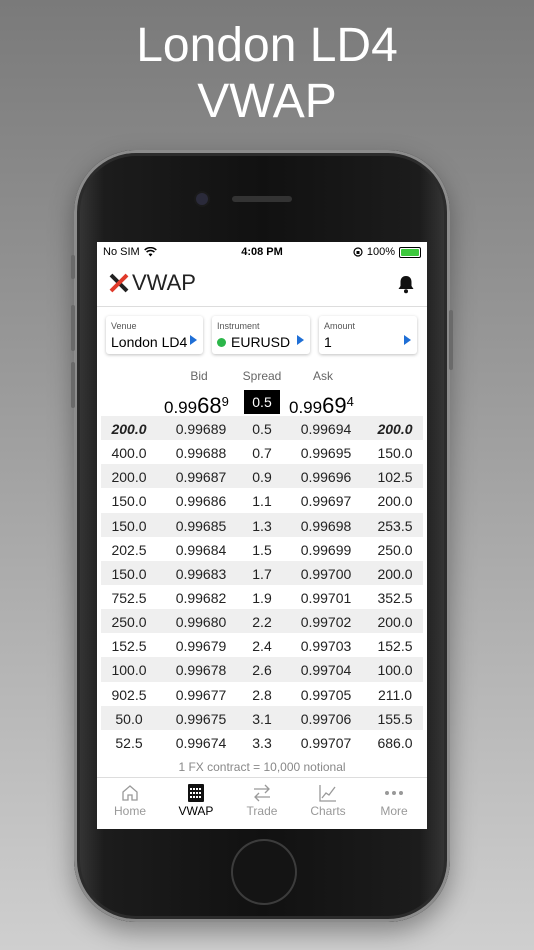 The height and width of the screenshot is (950, 534). Describe the element at coordinates (328, 342) in the screenshot. I see `amount-value: 1` at that location.